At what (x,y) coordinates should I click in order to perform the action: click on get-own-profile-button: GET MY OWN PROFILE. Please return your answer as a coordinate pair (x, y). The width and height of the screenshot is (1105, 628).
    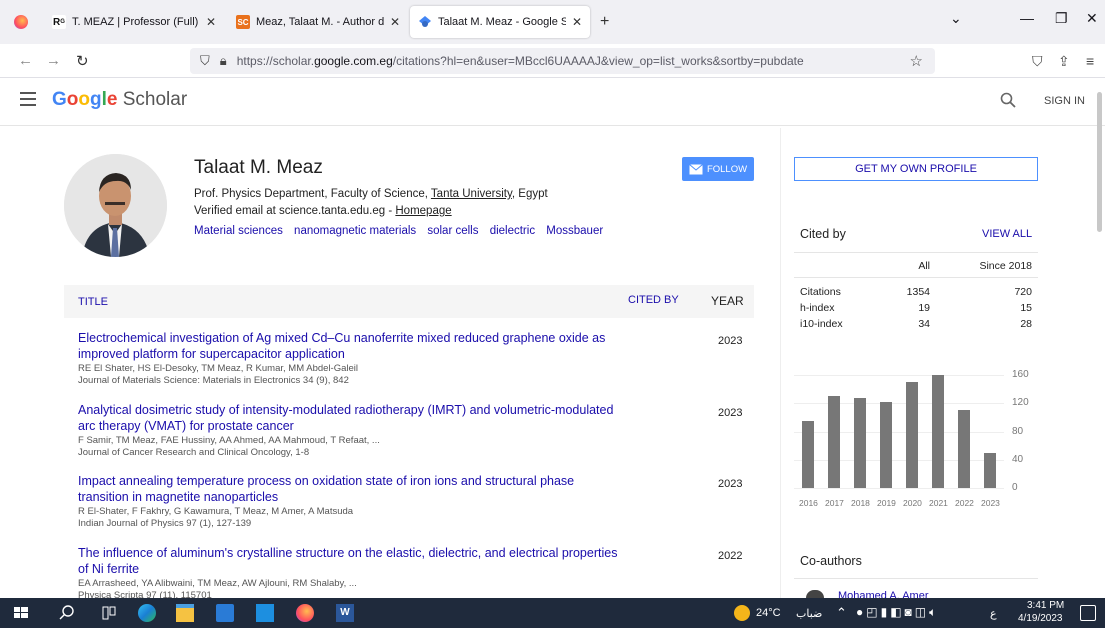
    Looking at the image, I should click on (916, 169).